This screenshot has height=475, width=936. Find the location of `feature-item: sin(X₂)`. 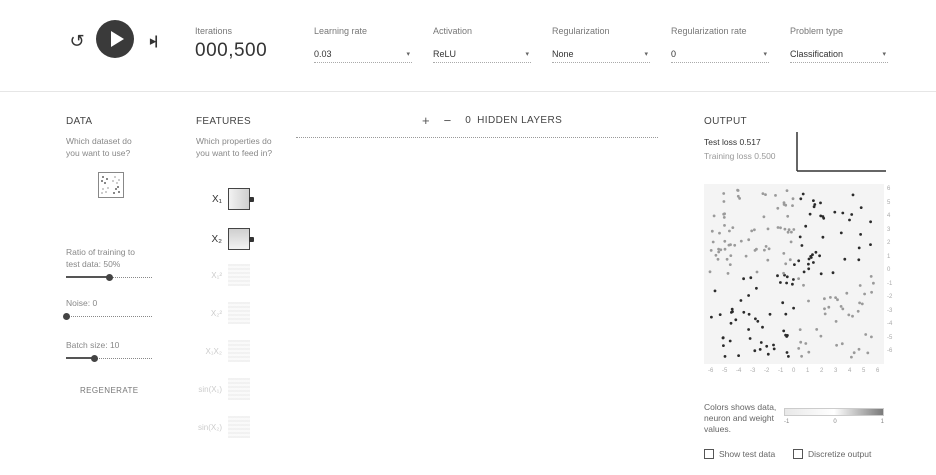

feature-item: sin(X₂) is located at coordinates (223, 427).